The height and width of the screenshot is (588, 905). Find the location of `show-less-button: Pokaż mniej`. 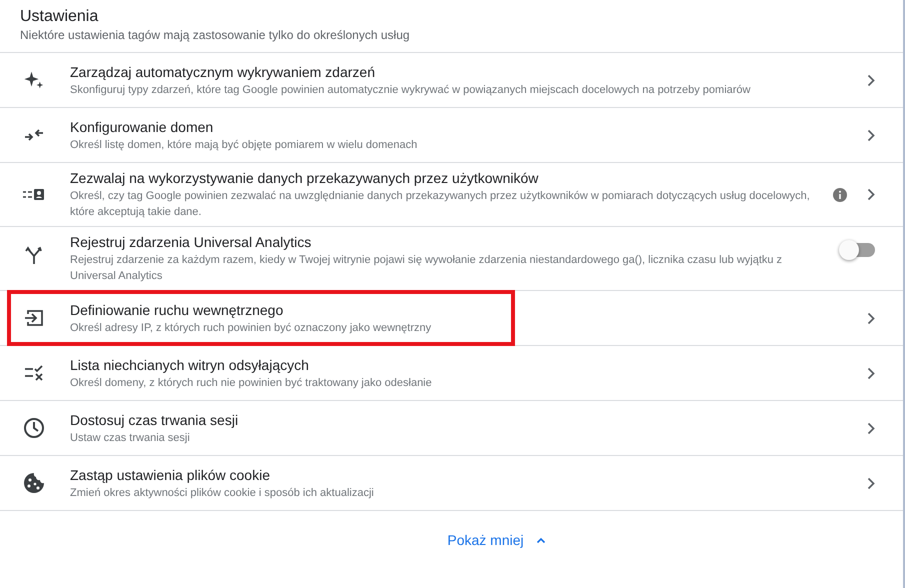

show-less-button: Pokaż mniej is located at coordinates (496, 540).